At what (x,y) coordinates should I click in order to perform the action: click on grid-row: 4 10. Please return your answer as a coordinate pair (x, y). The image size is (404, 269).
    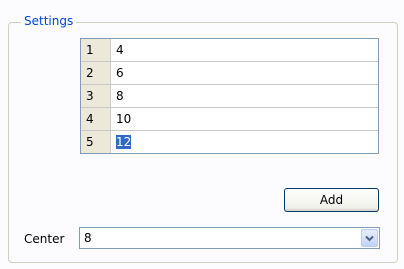
    Looking at the image, I should click on (229, 119).